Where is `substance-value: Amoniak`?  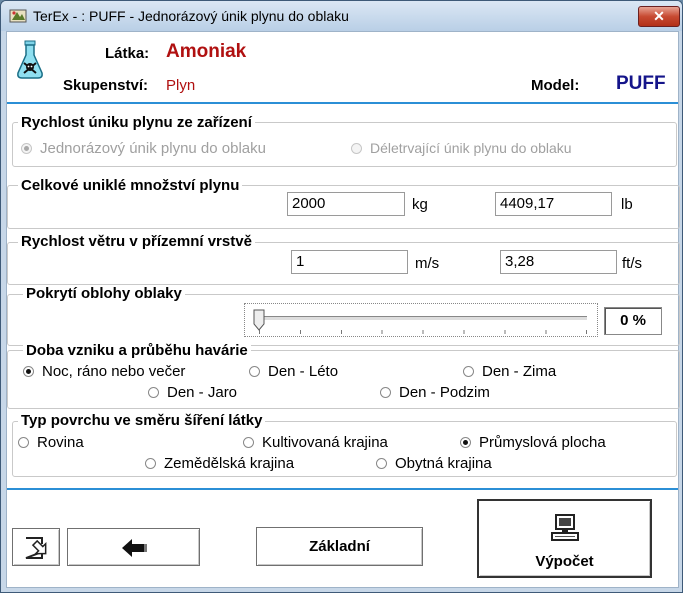
substance-value: Amoniak is located at coordinates (206, 51).